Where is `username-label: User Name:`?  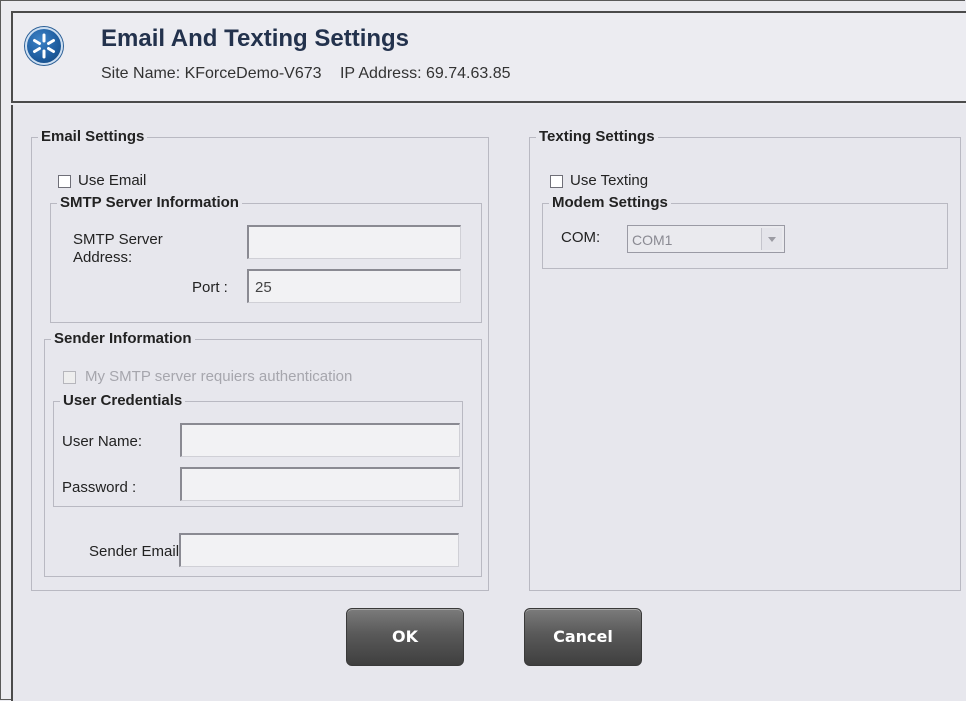
username-label: User Name: is located at coordinates (102, 441).